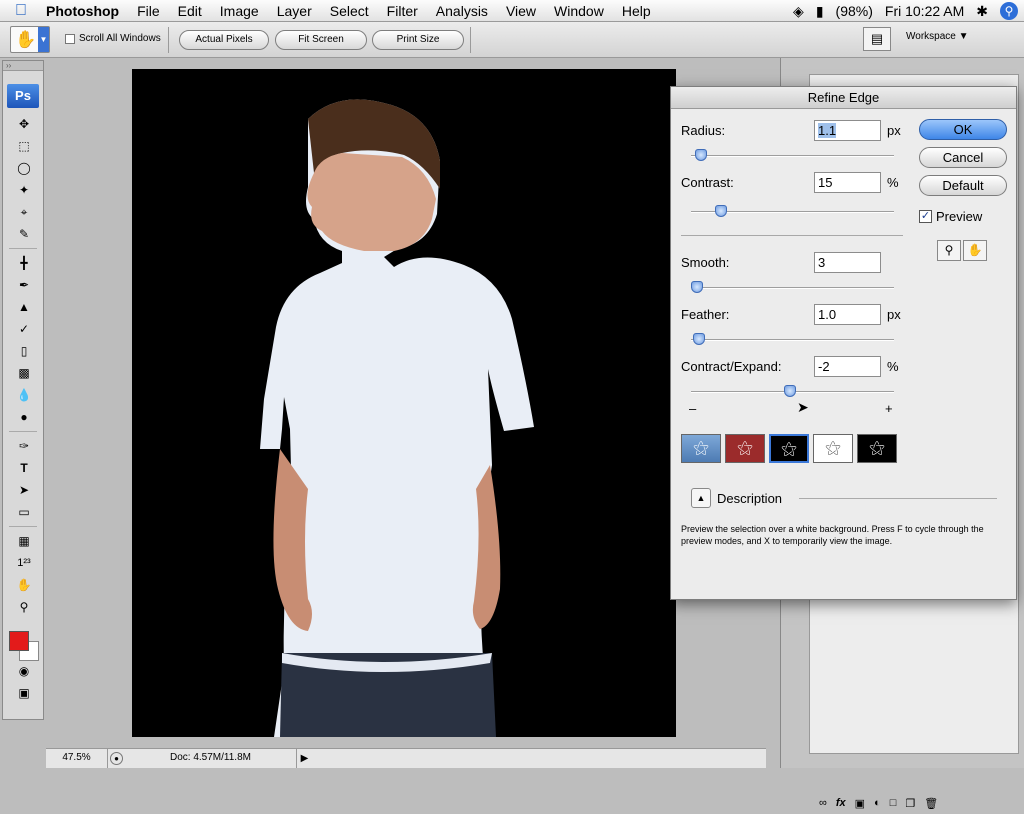  I want to click on hand-tool-icon: ✋, so click(24, 585).